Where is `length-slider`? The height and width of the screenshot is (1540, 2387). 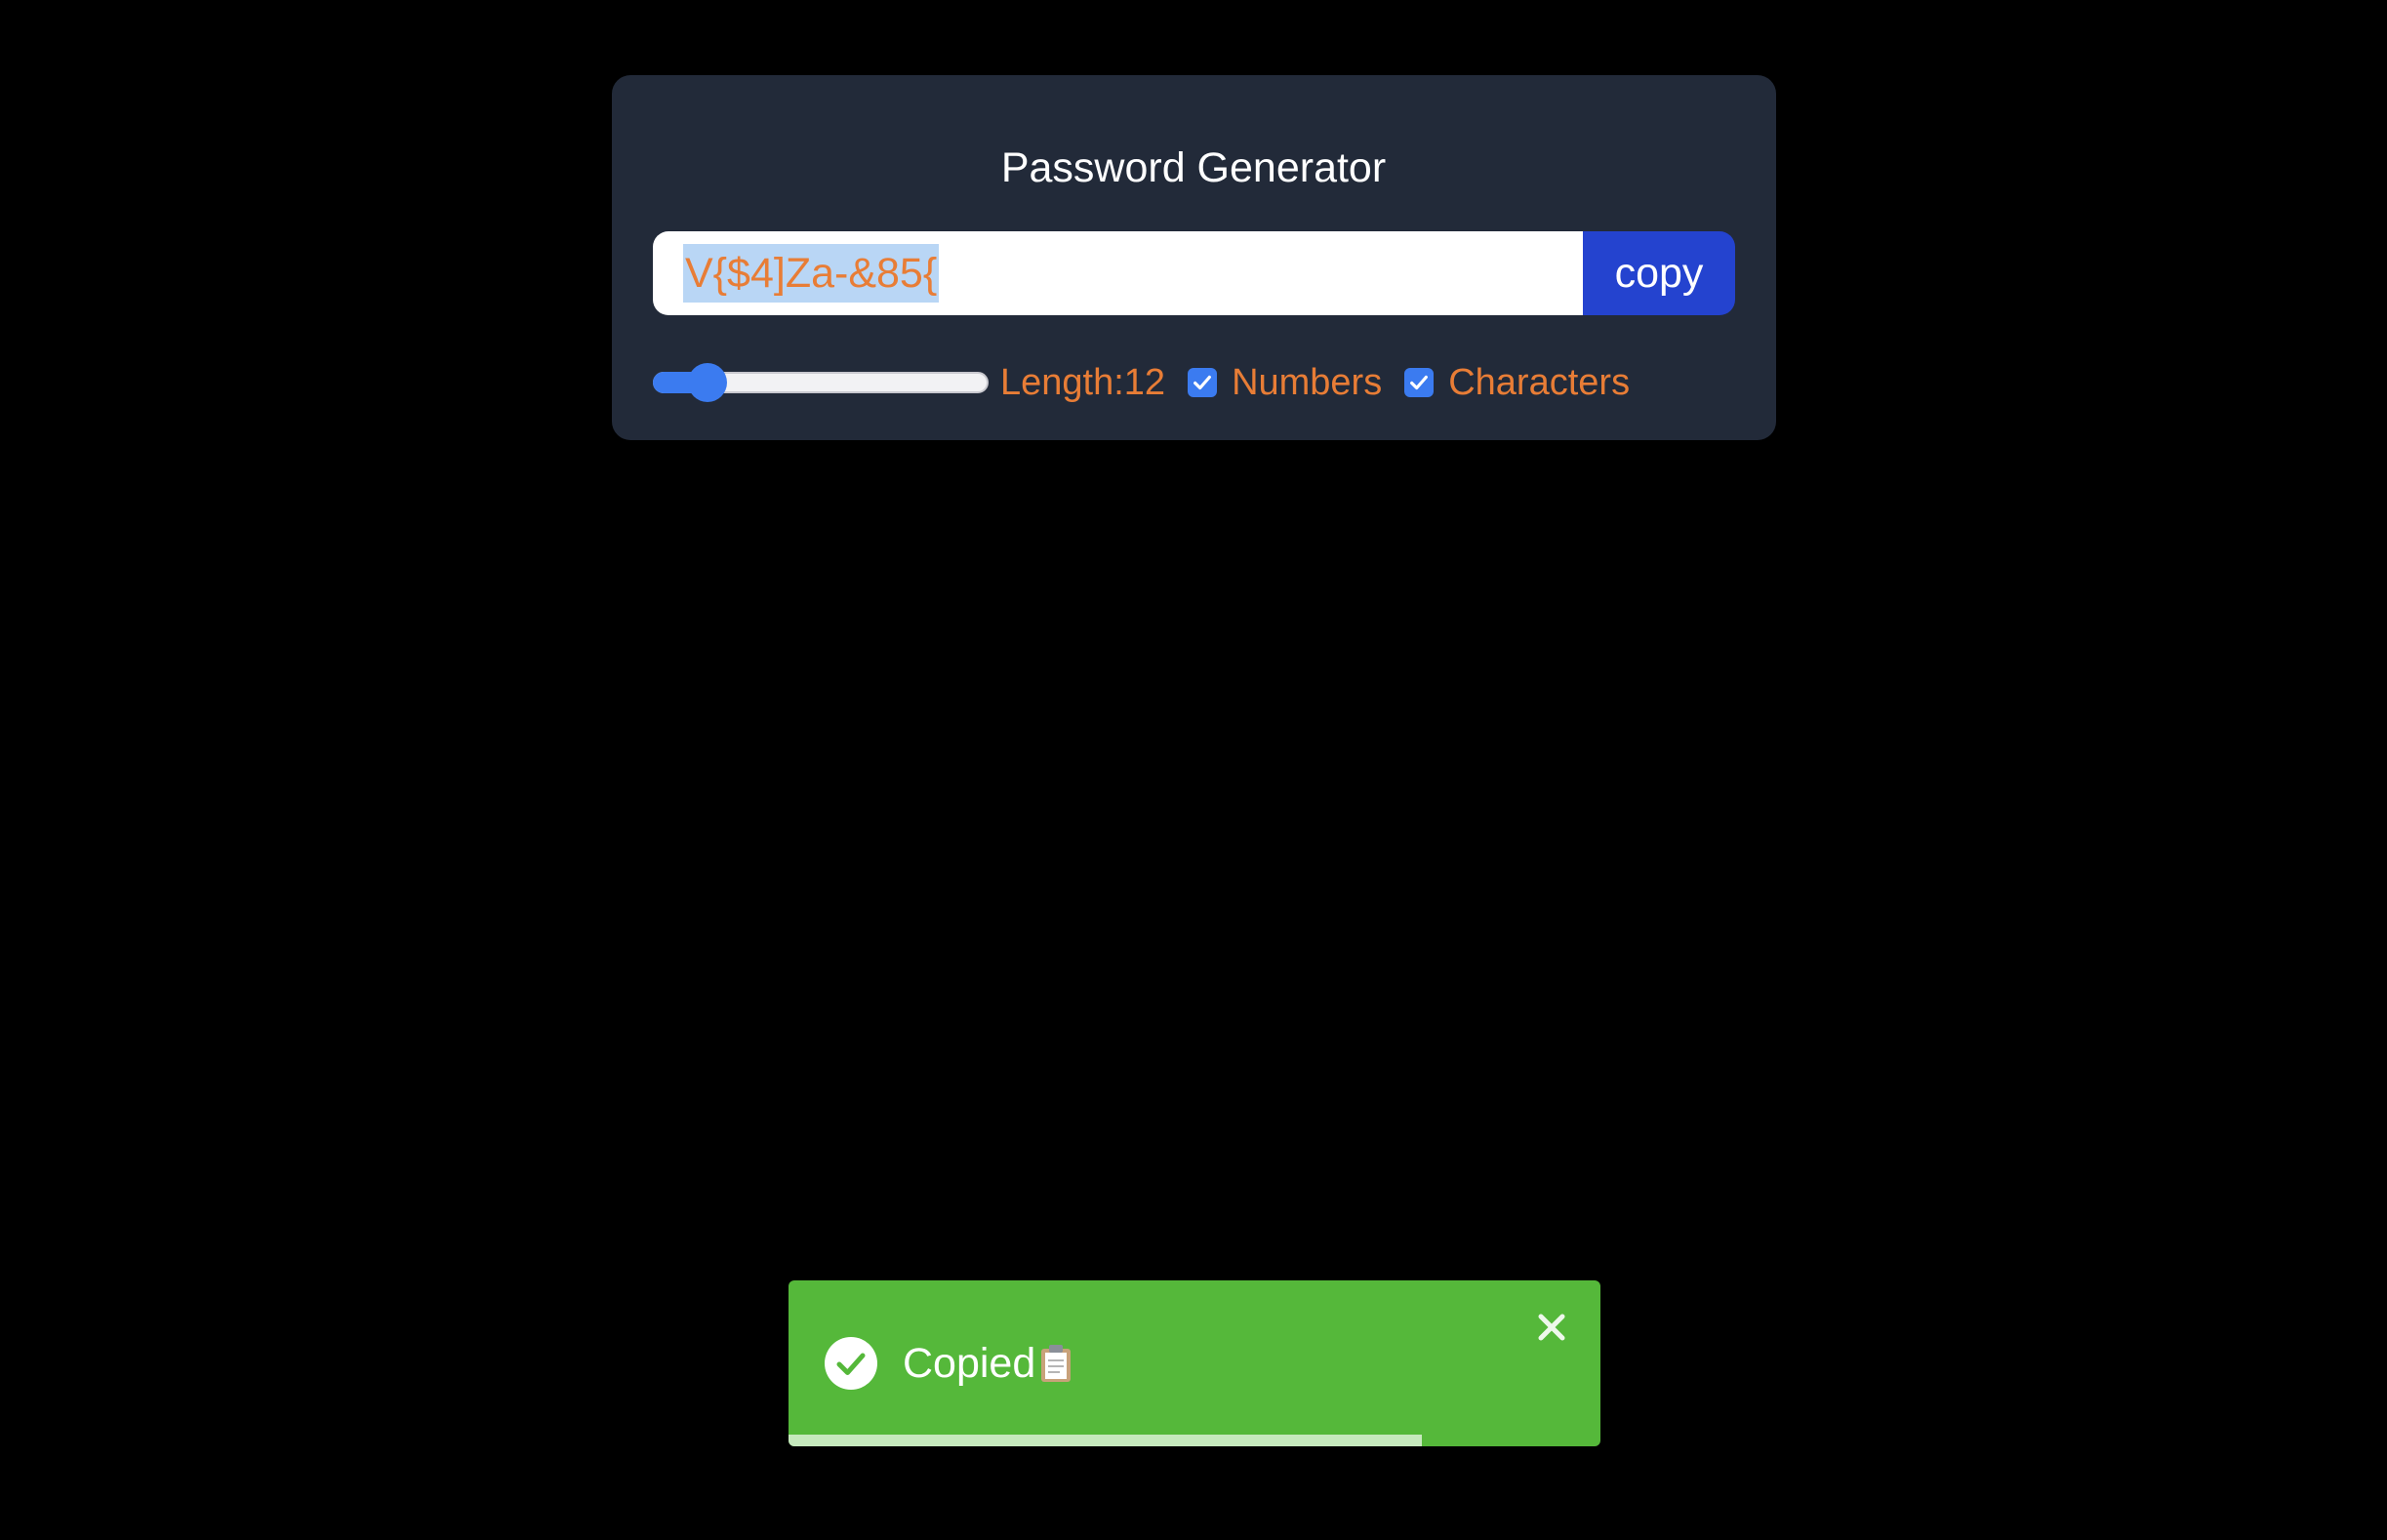 length-slider is located at coordinates (821, 382).